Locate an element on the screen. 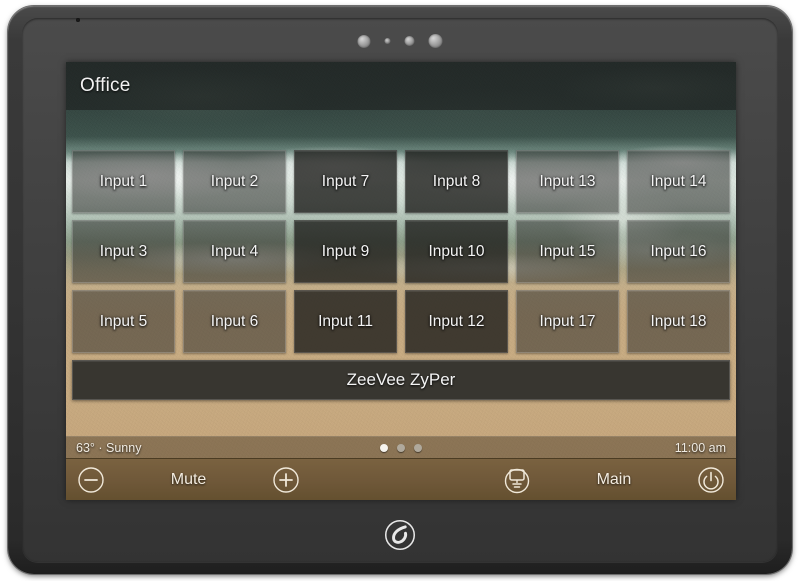 This screenshot has height=581, width=800. input-button-label: Input 17 is located at coordinates (567, 321).